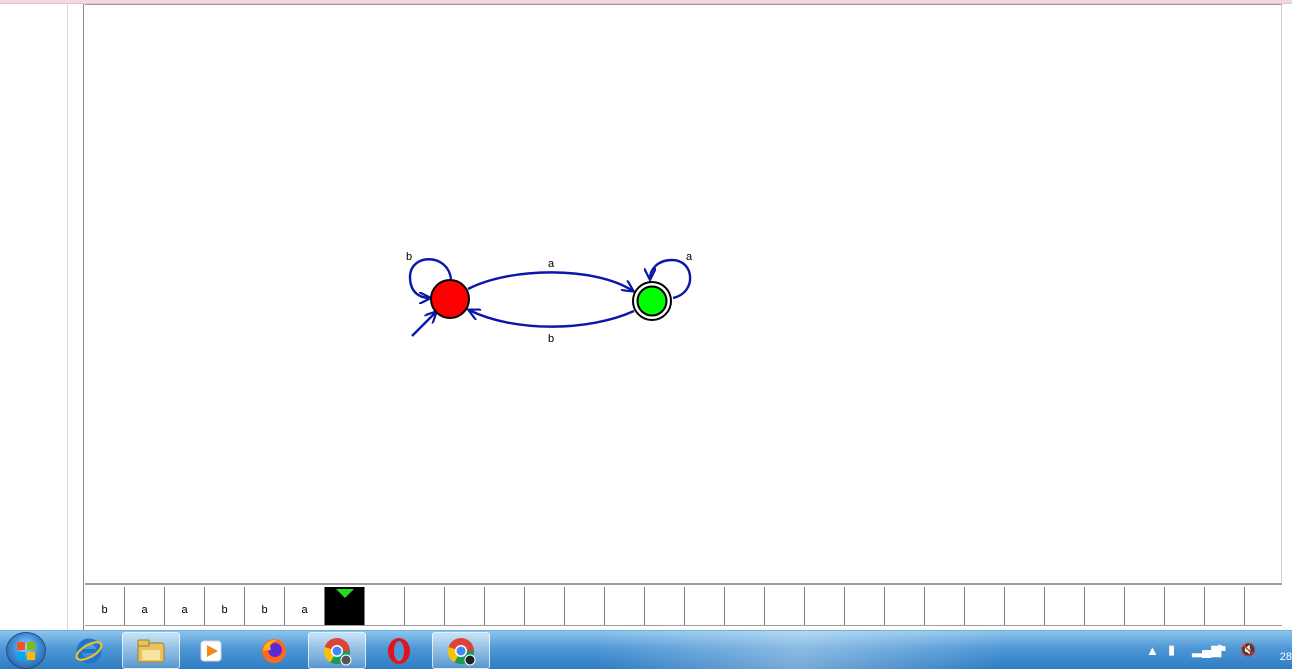  Describe the element at coordinates (34, 317) in the screenshot. I see `left-panel` at that location.